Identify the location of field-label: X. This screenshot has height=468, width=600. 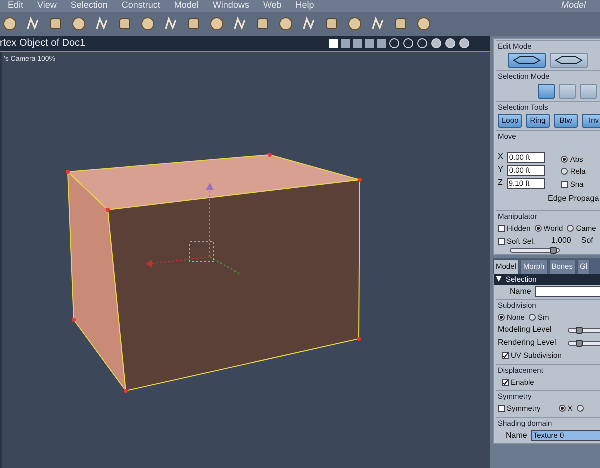
(501, 157).